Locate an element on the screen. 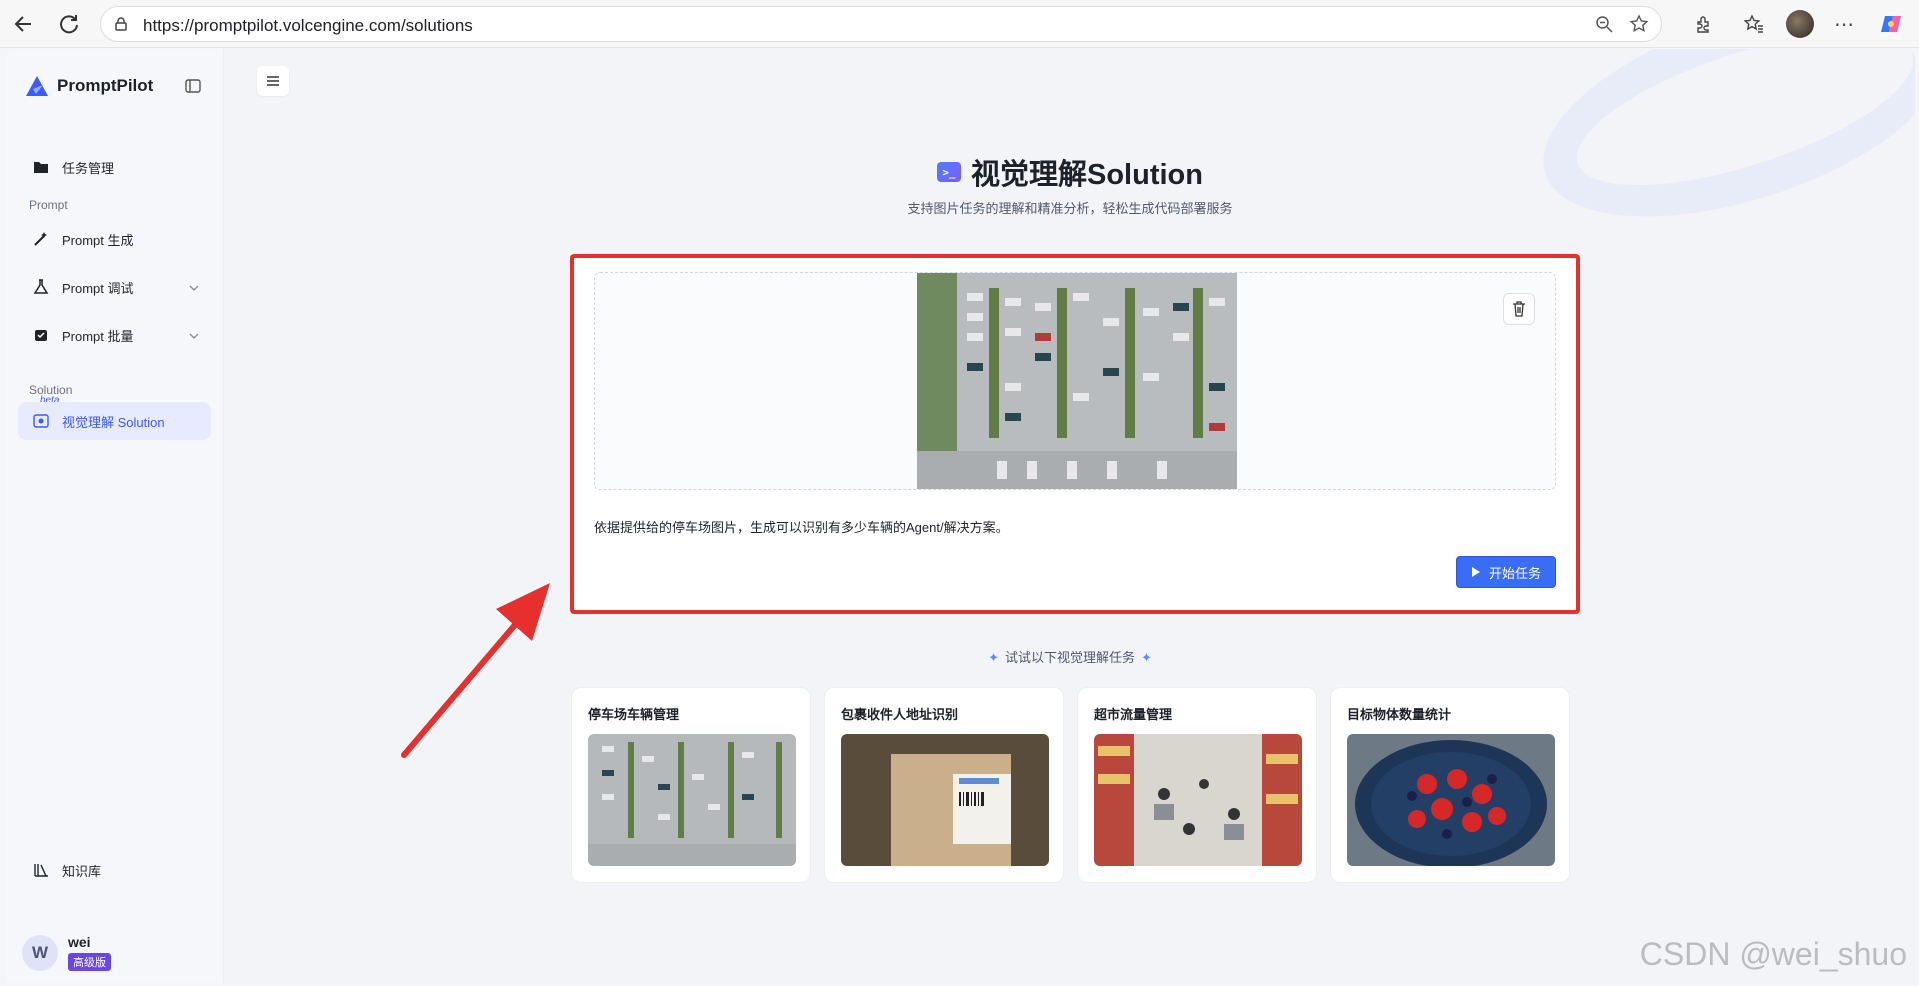  card-title: 超市流量管理 is located at coordinates (1133, 714).